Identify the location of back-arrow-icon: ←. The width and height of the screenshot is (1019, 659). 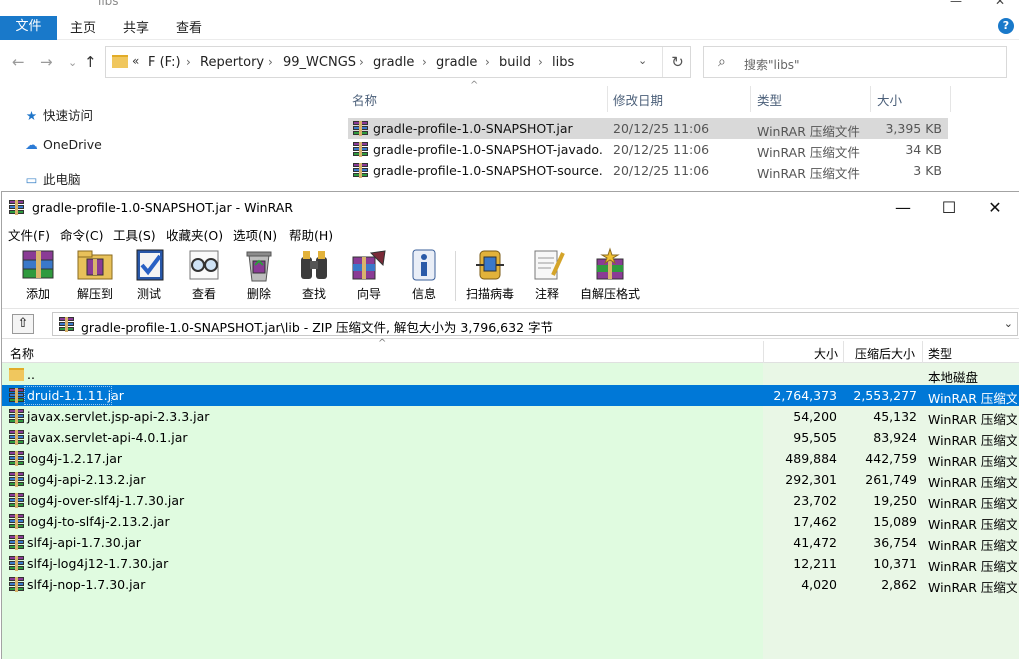
(18, 62).